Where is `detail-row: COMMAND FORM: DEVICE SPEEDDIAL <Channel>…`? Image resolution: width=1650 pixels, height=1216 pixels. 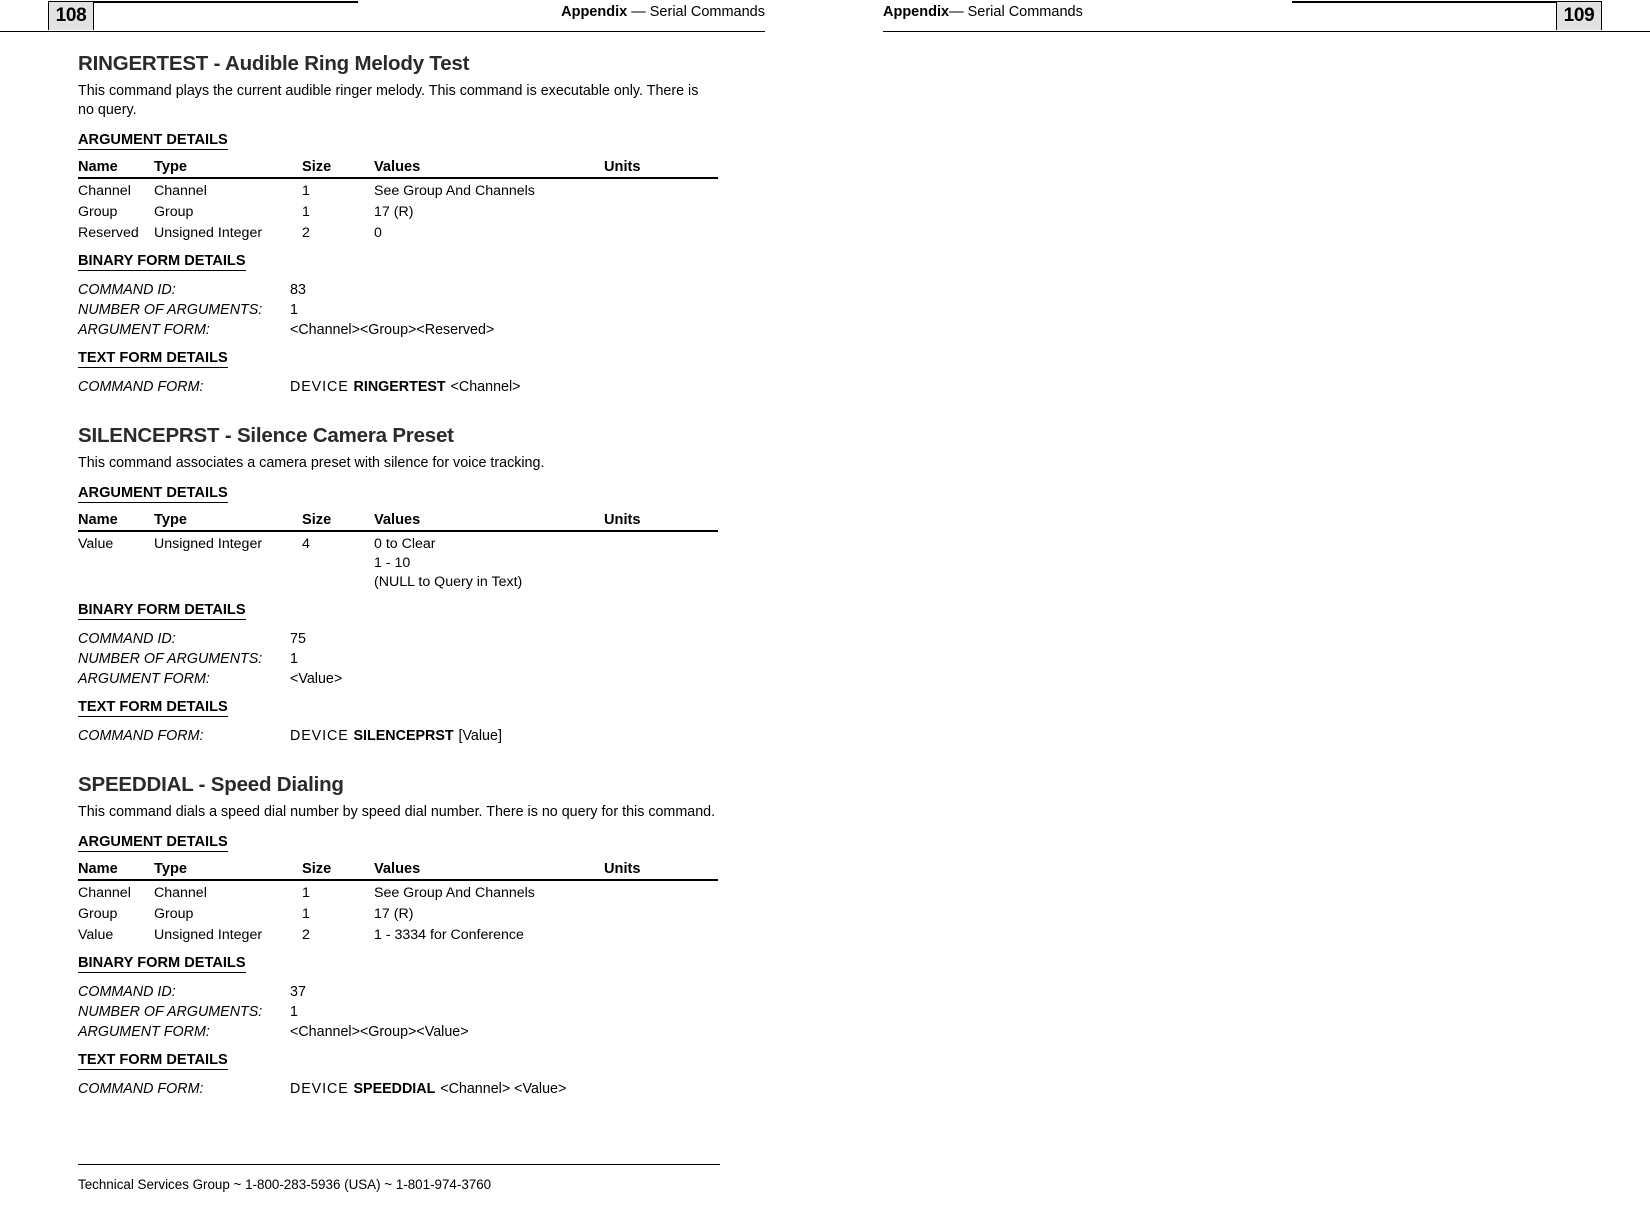 detail-row: COMMAND FORM: DEVICE SPEEDDIAL <Channel>… is located at coordinates (399, 1089).